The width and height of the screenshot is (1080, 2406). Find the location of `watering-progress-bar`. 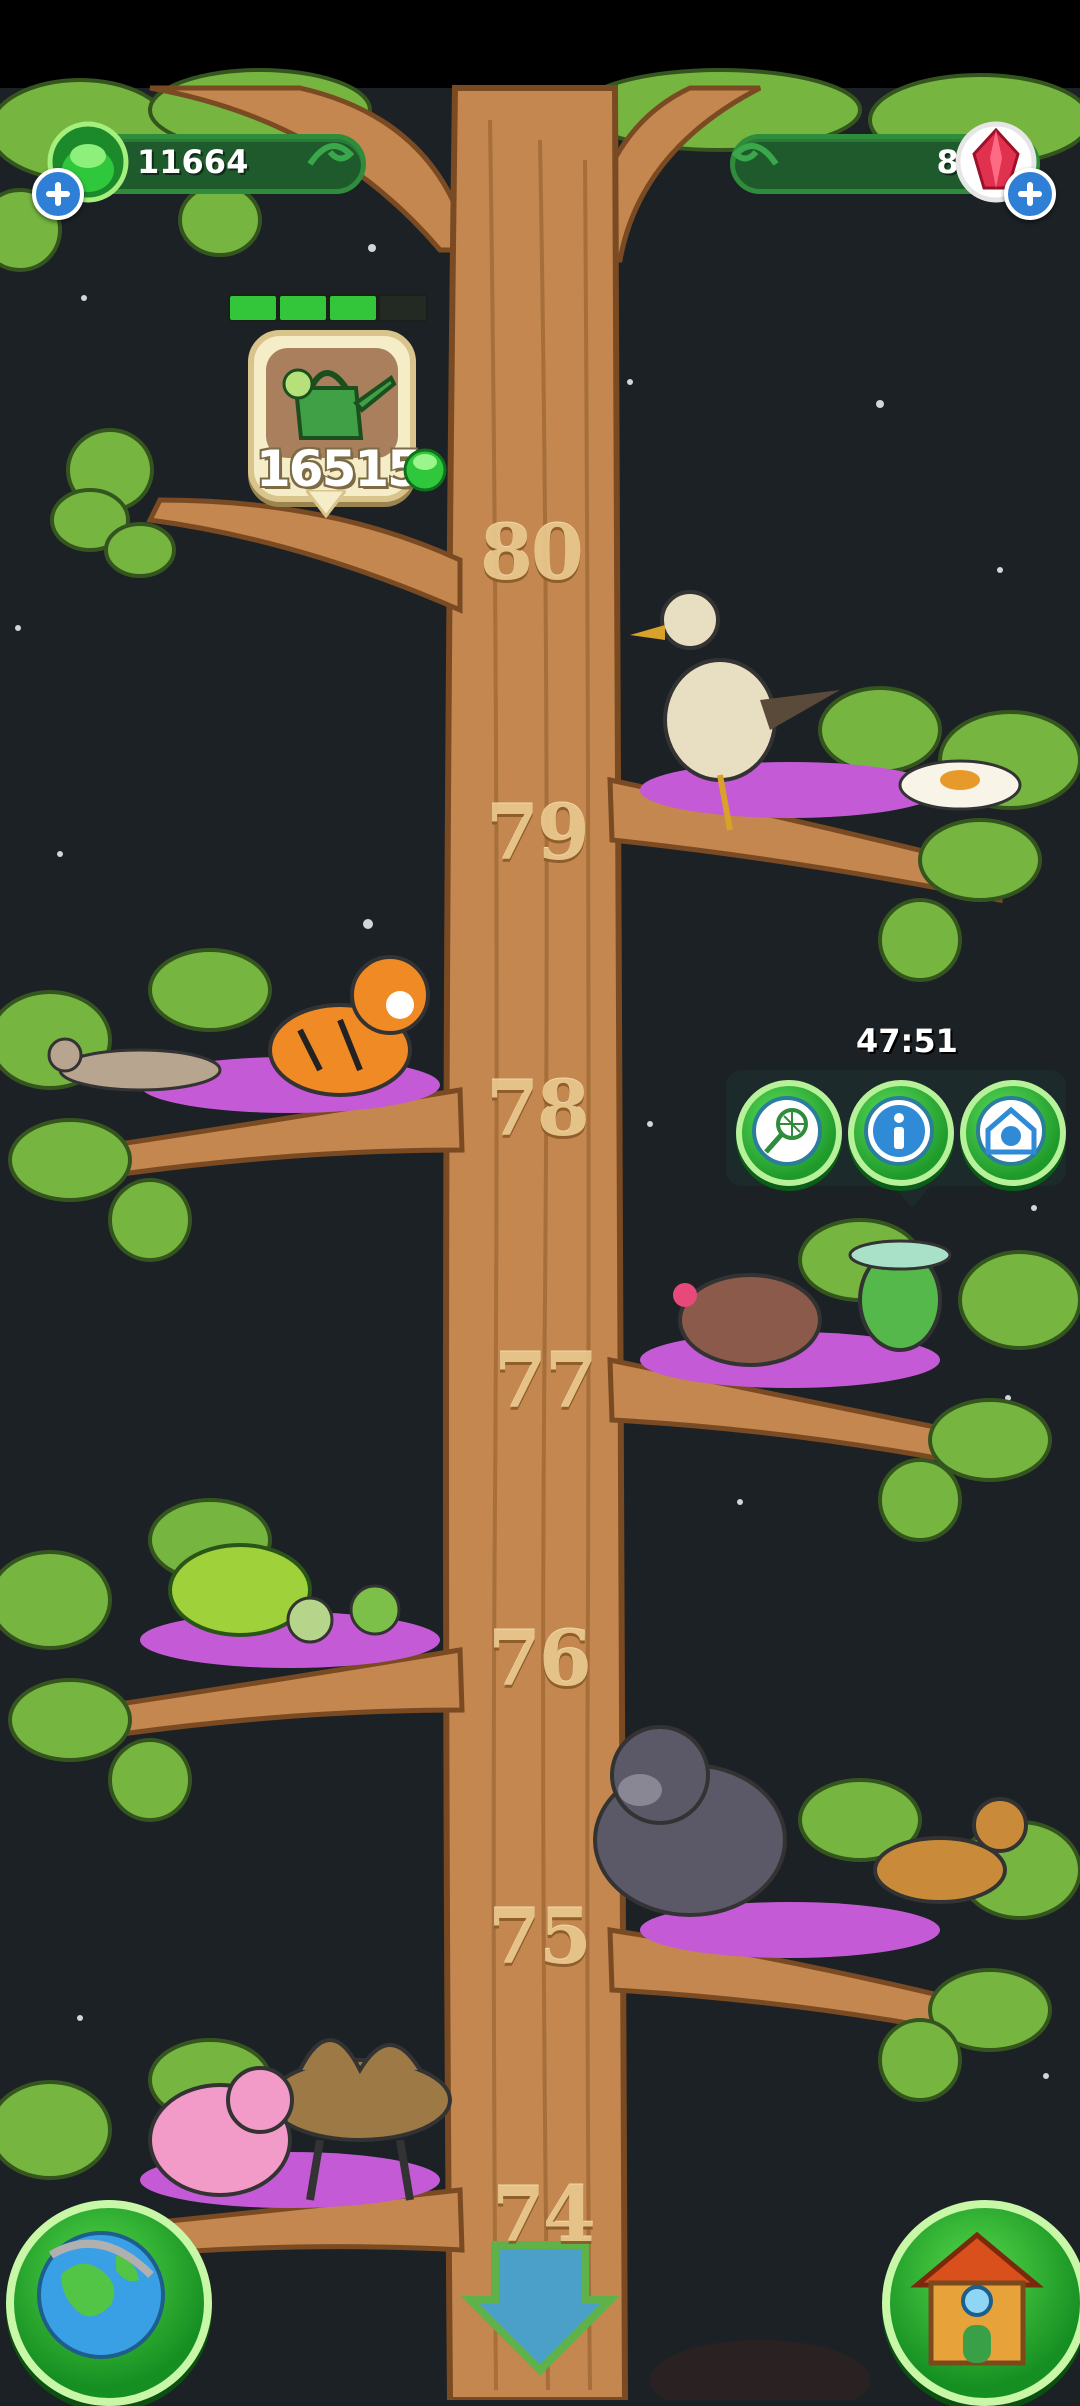

watering-progress-bar is located at coordinates (328, 308).